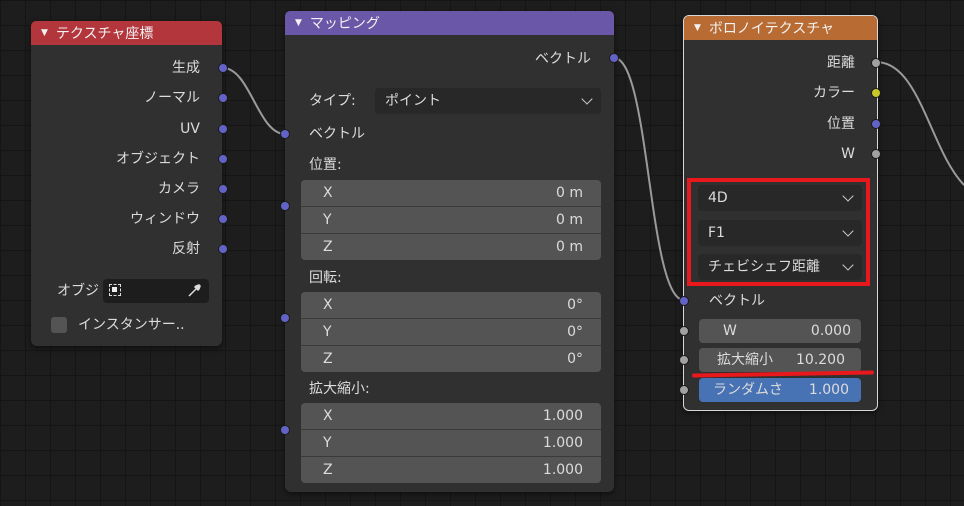 The height and width of the screenshot is (506, 964). What do you see at coordinates (223, 129) in the screenshot?
I see `socket-uv` at bounding box center [223, 129].